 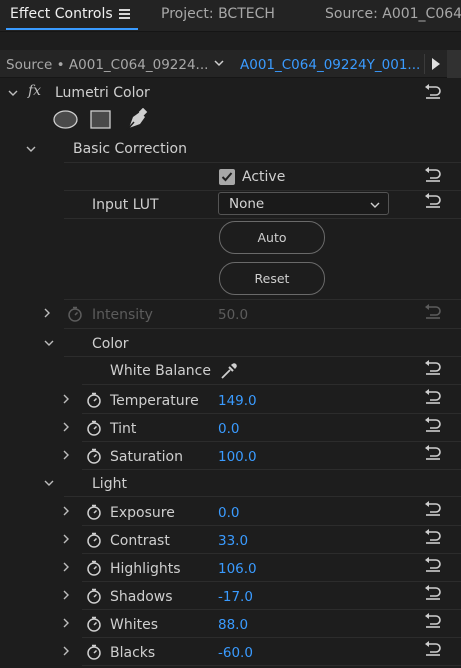 What do you see at coordinates (160, 371) in the screenshot?
I see `white-balance-label: White Balance` at bounding box center [160, 371].